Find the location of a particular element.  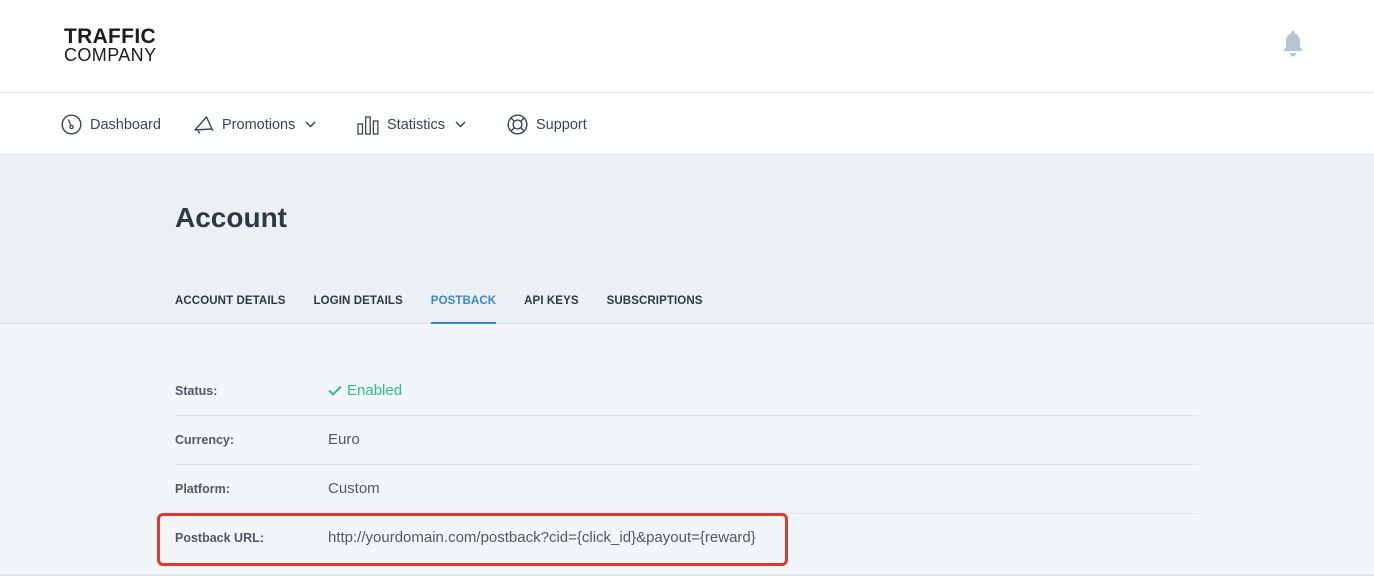

status-row: Status: Enabled is located at coordinates (687, 391).